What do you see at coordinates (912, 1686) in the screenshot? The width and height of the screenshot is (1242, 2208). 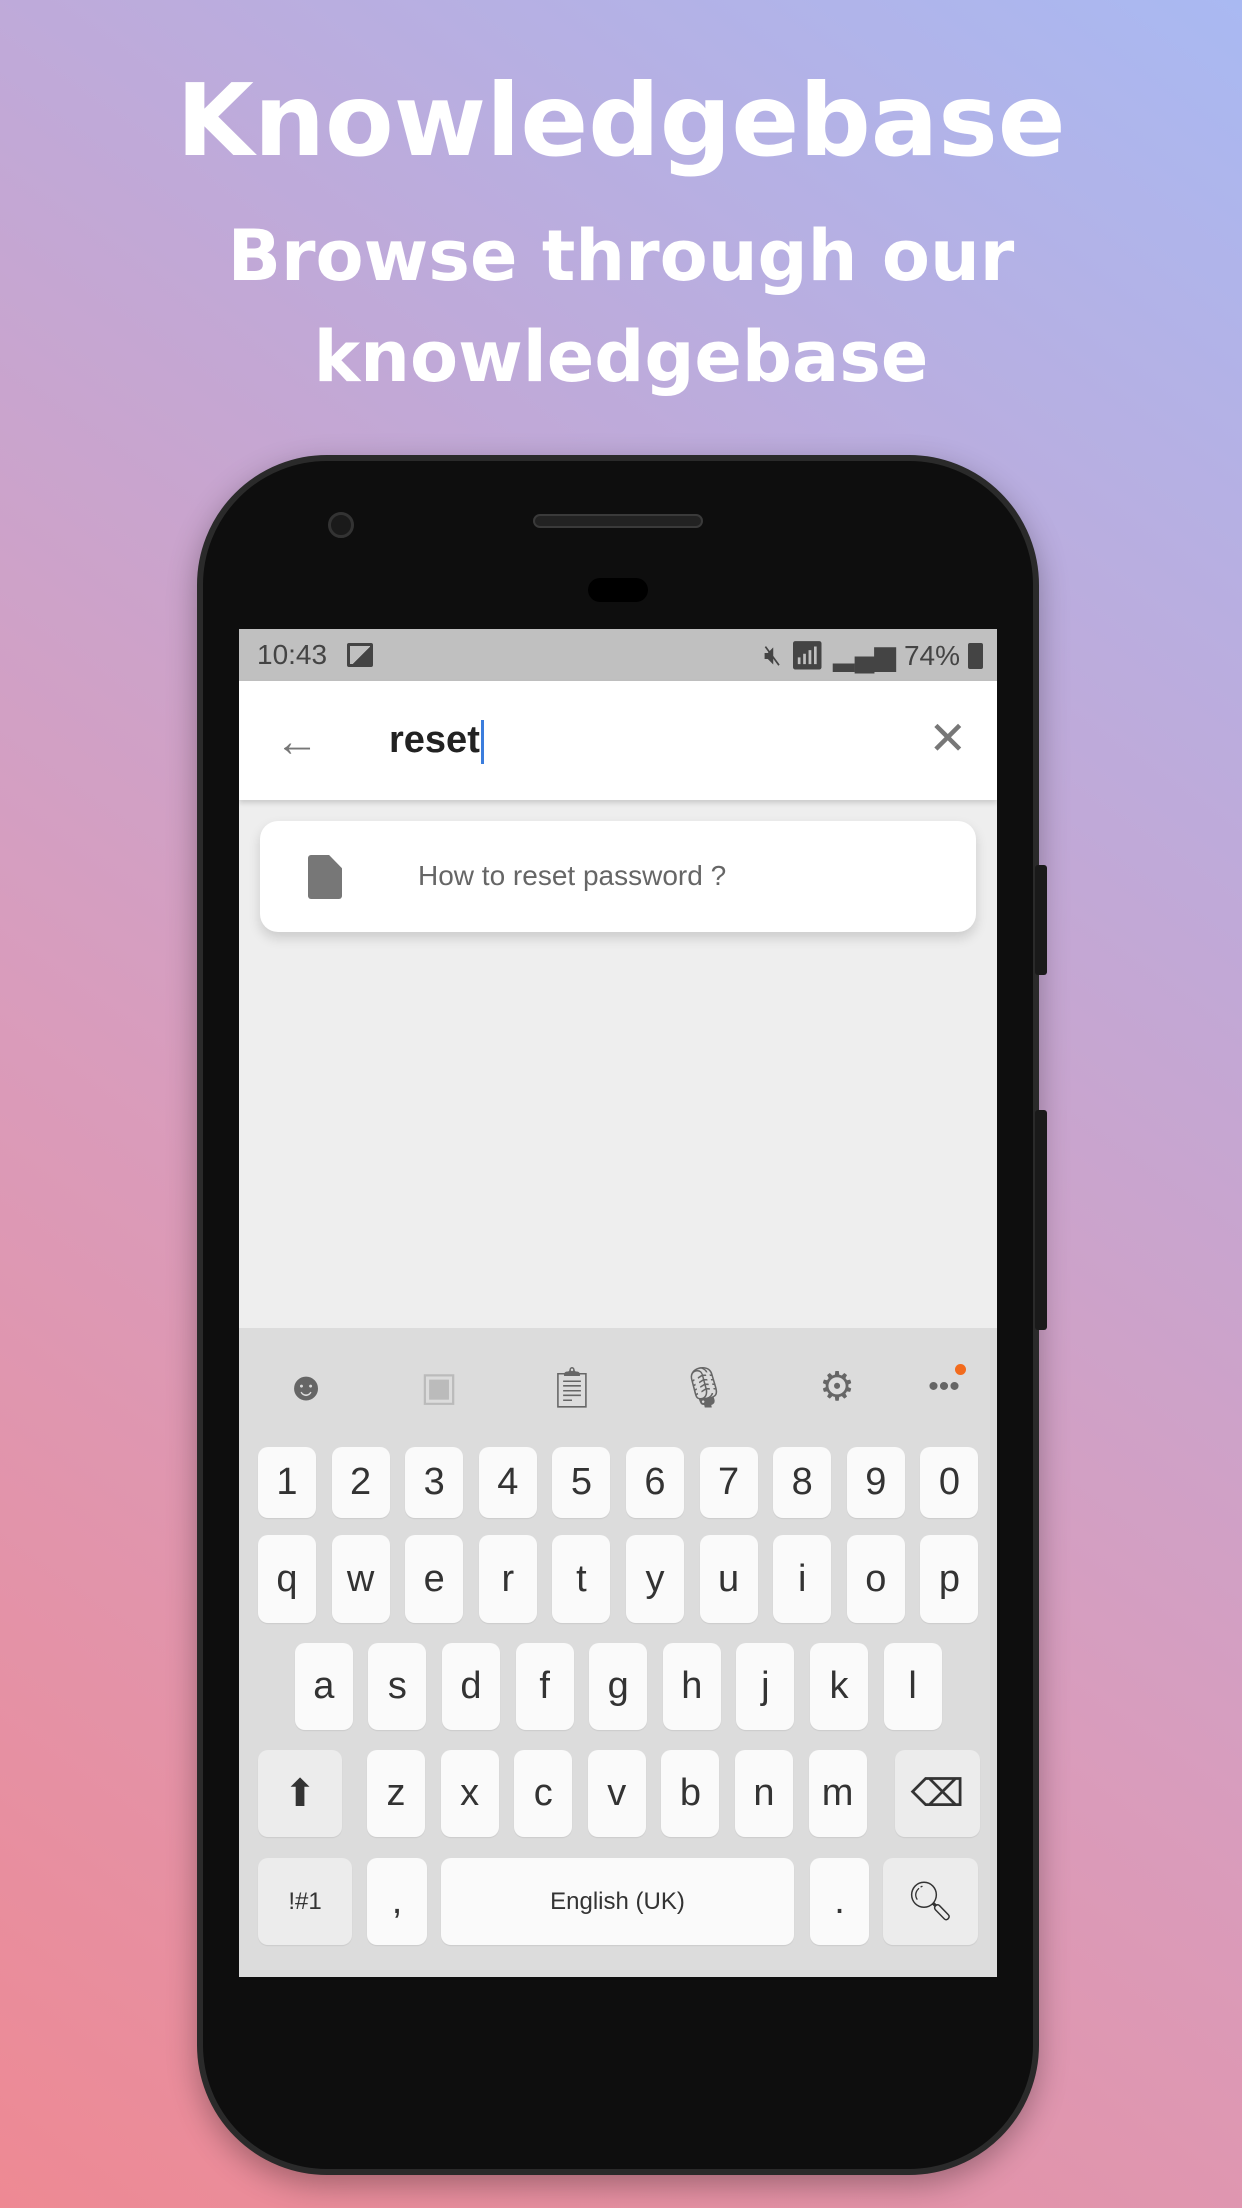 I see `key-l: l` at bounding box center [912, 1686].